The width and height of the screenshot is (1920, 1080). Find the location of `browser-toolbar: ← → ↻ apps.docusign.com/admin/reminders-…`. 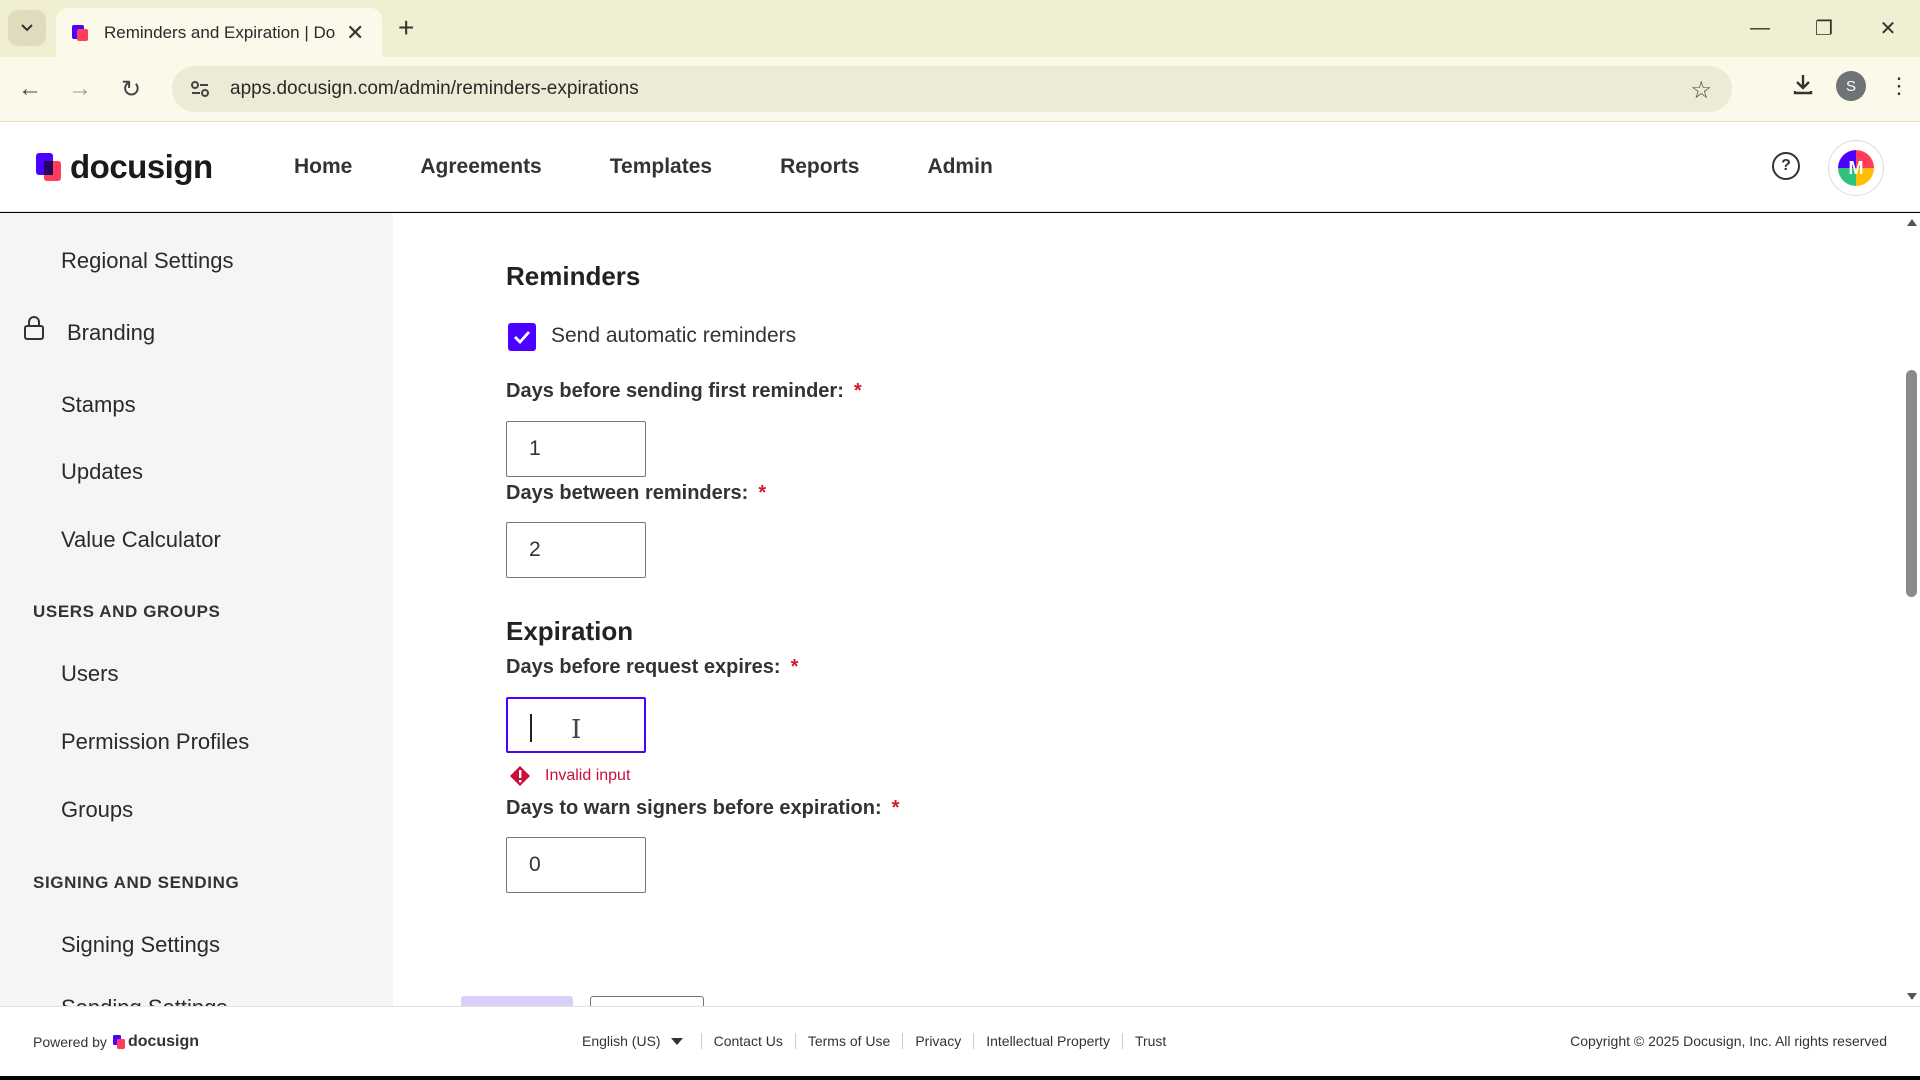

browser-toolbar: ← → ↻ apps.docusign.com/admin/reminders-… is located at coordinates (960, 89).